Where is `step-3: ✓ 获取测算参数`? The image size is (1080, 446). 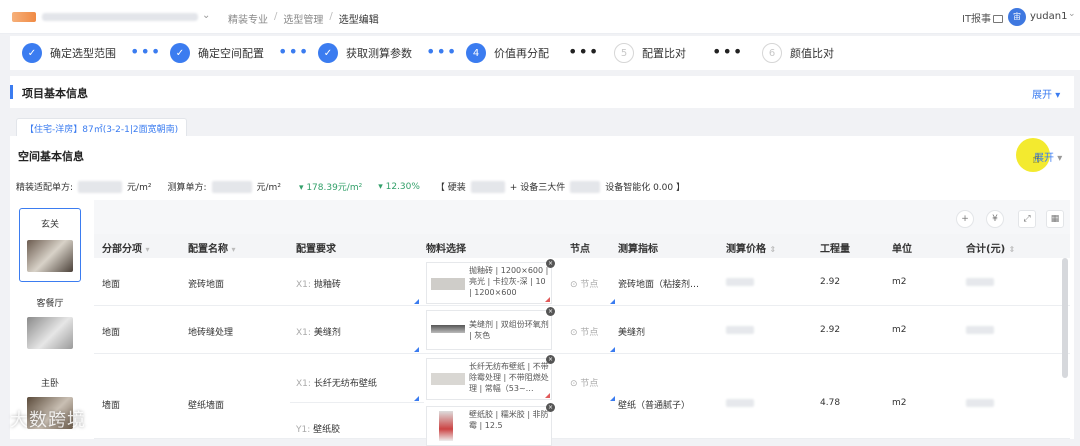
step-3: ✓ 获取测算参数 is located at coordinates (365, 53).